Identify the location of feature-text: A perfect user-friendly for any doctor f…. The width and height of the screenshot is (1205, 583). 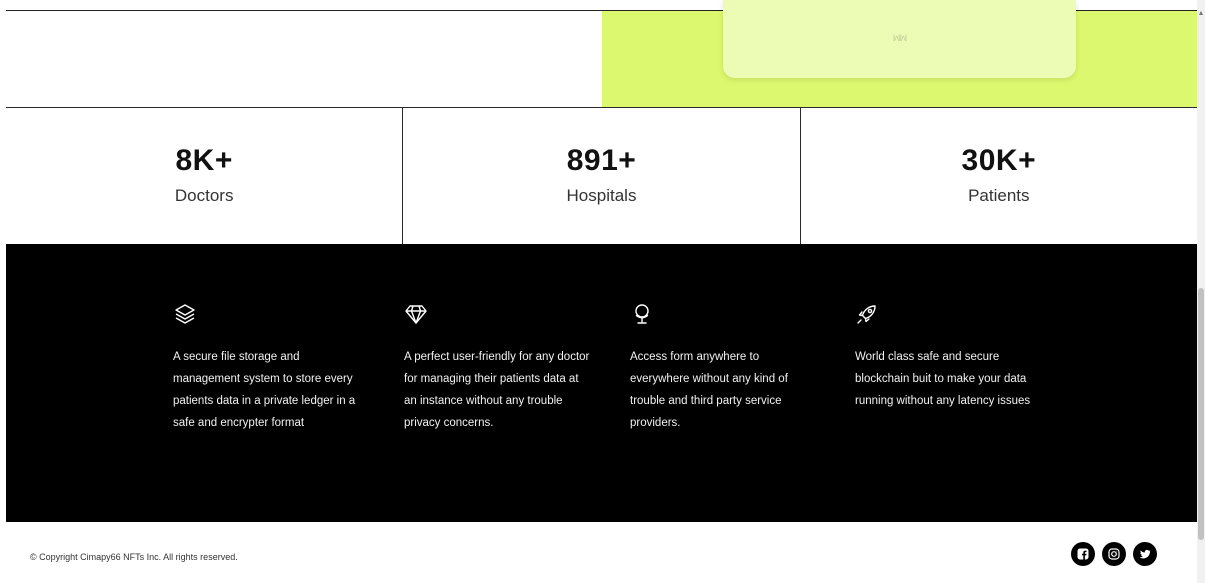
(497, 390).